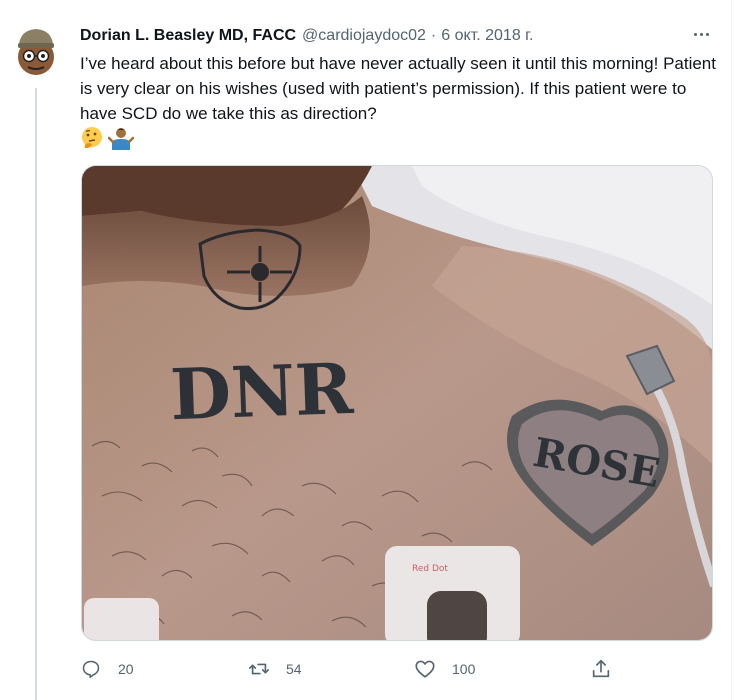  Describe the element at coordinates (487, 36) in the screenshot. I see `tweet-date: 6 окт. 2018 г.` at that location.